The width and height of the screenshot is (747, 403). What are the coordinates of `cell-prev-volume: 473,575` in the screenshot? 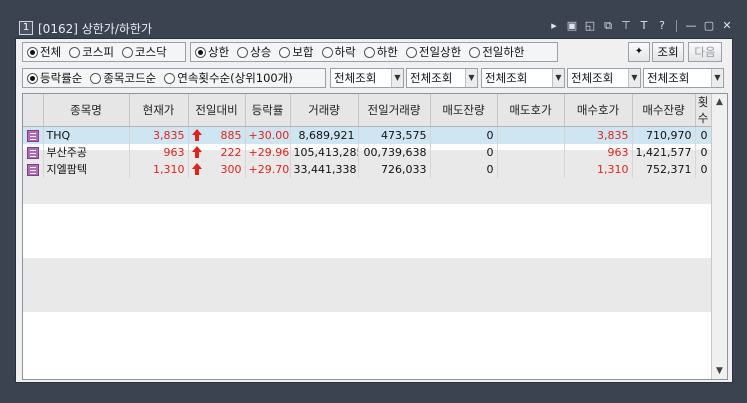 It's located at (394, 135).